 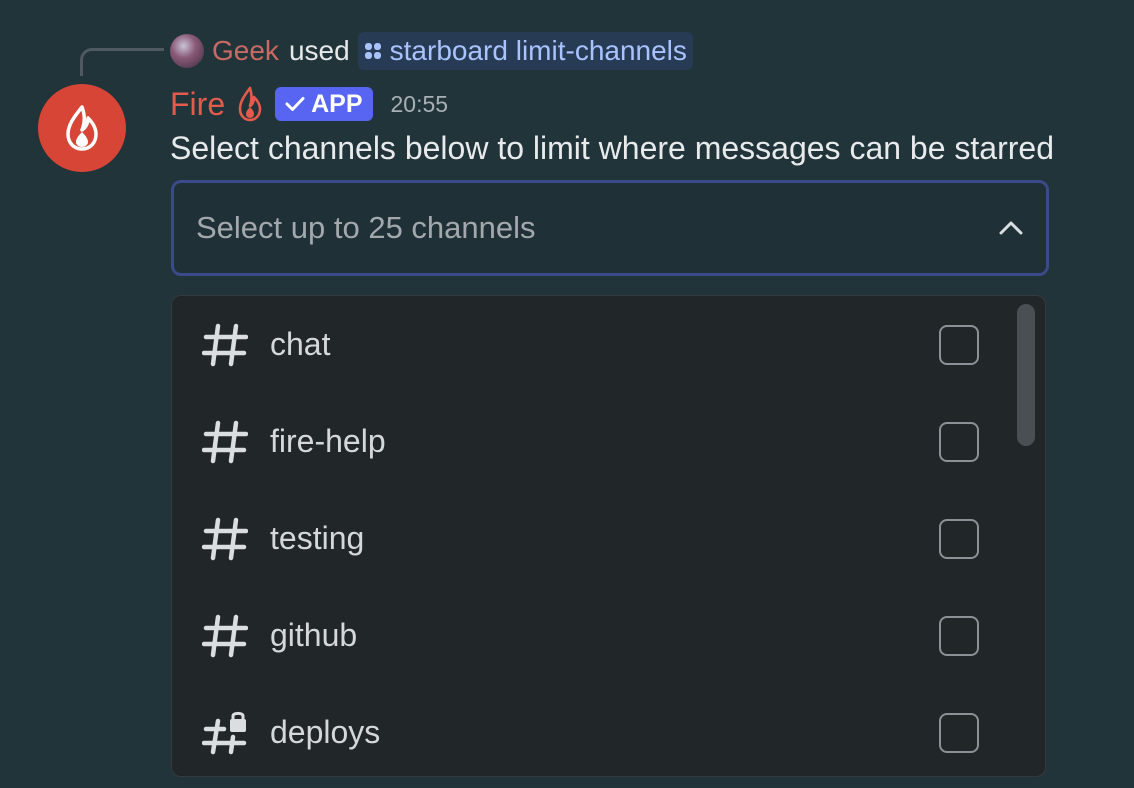 What do you see at coordinates (245, 51) in the screenshot?
I see `reply-username: Geek` at bounding box center [245, 51].